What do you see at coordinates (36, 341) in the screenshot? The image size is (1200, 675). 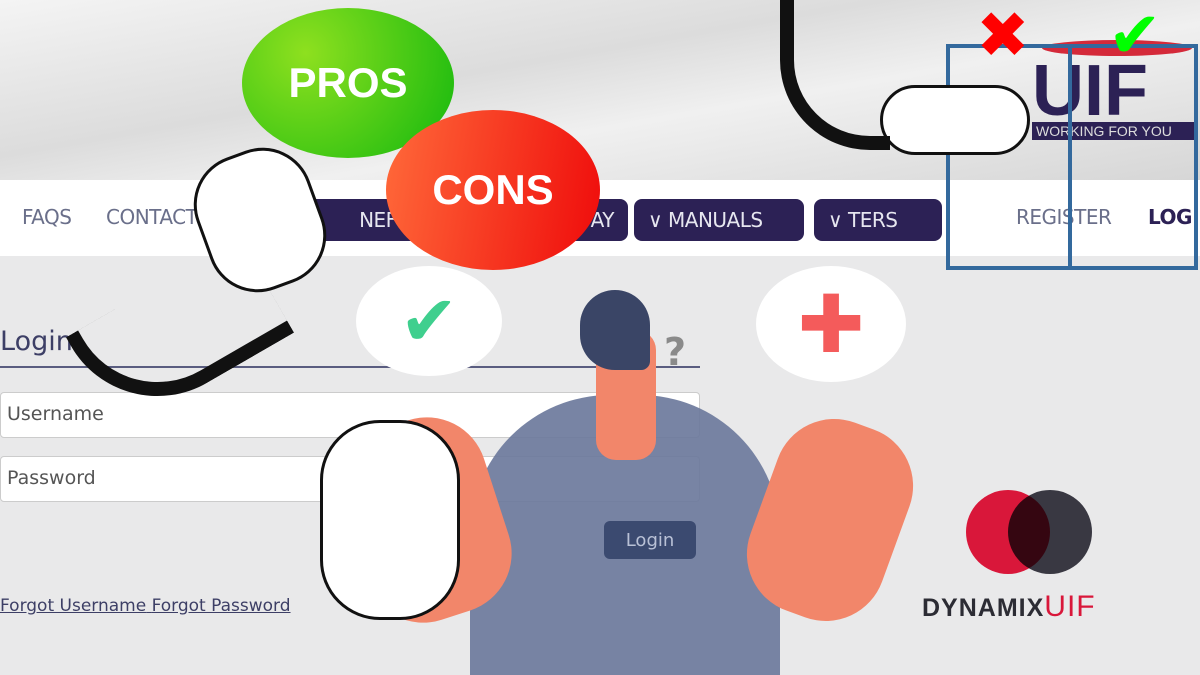 I see `login-title: Login` at bounding box center [36, 341].